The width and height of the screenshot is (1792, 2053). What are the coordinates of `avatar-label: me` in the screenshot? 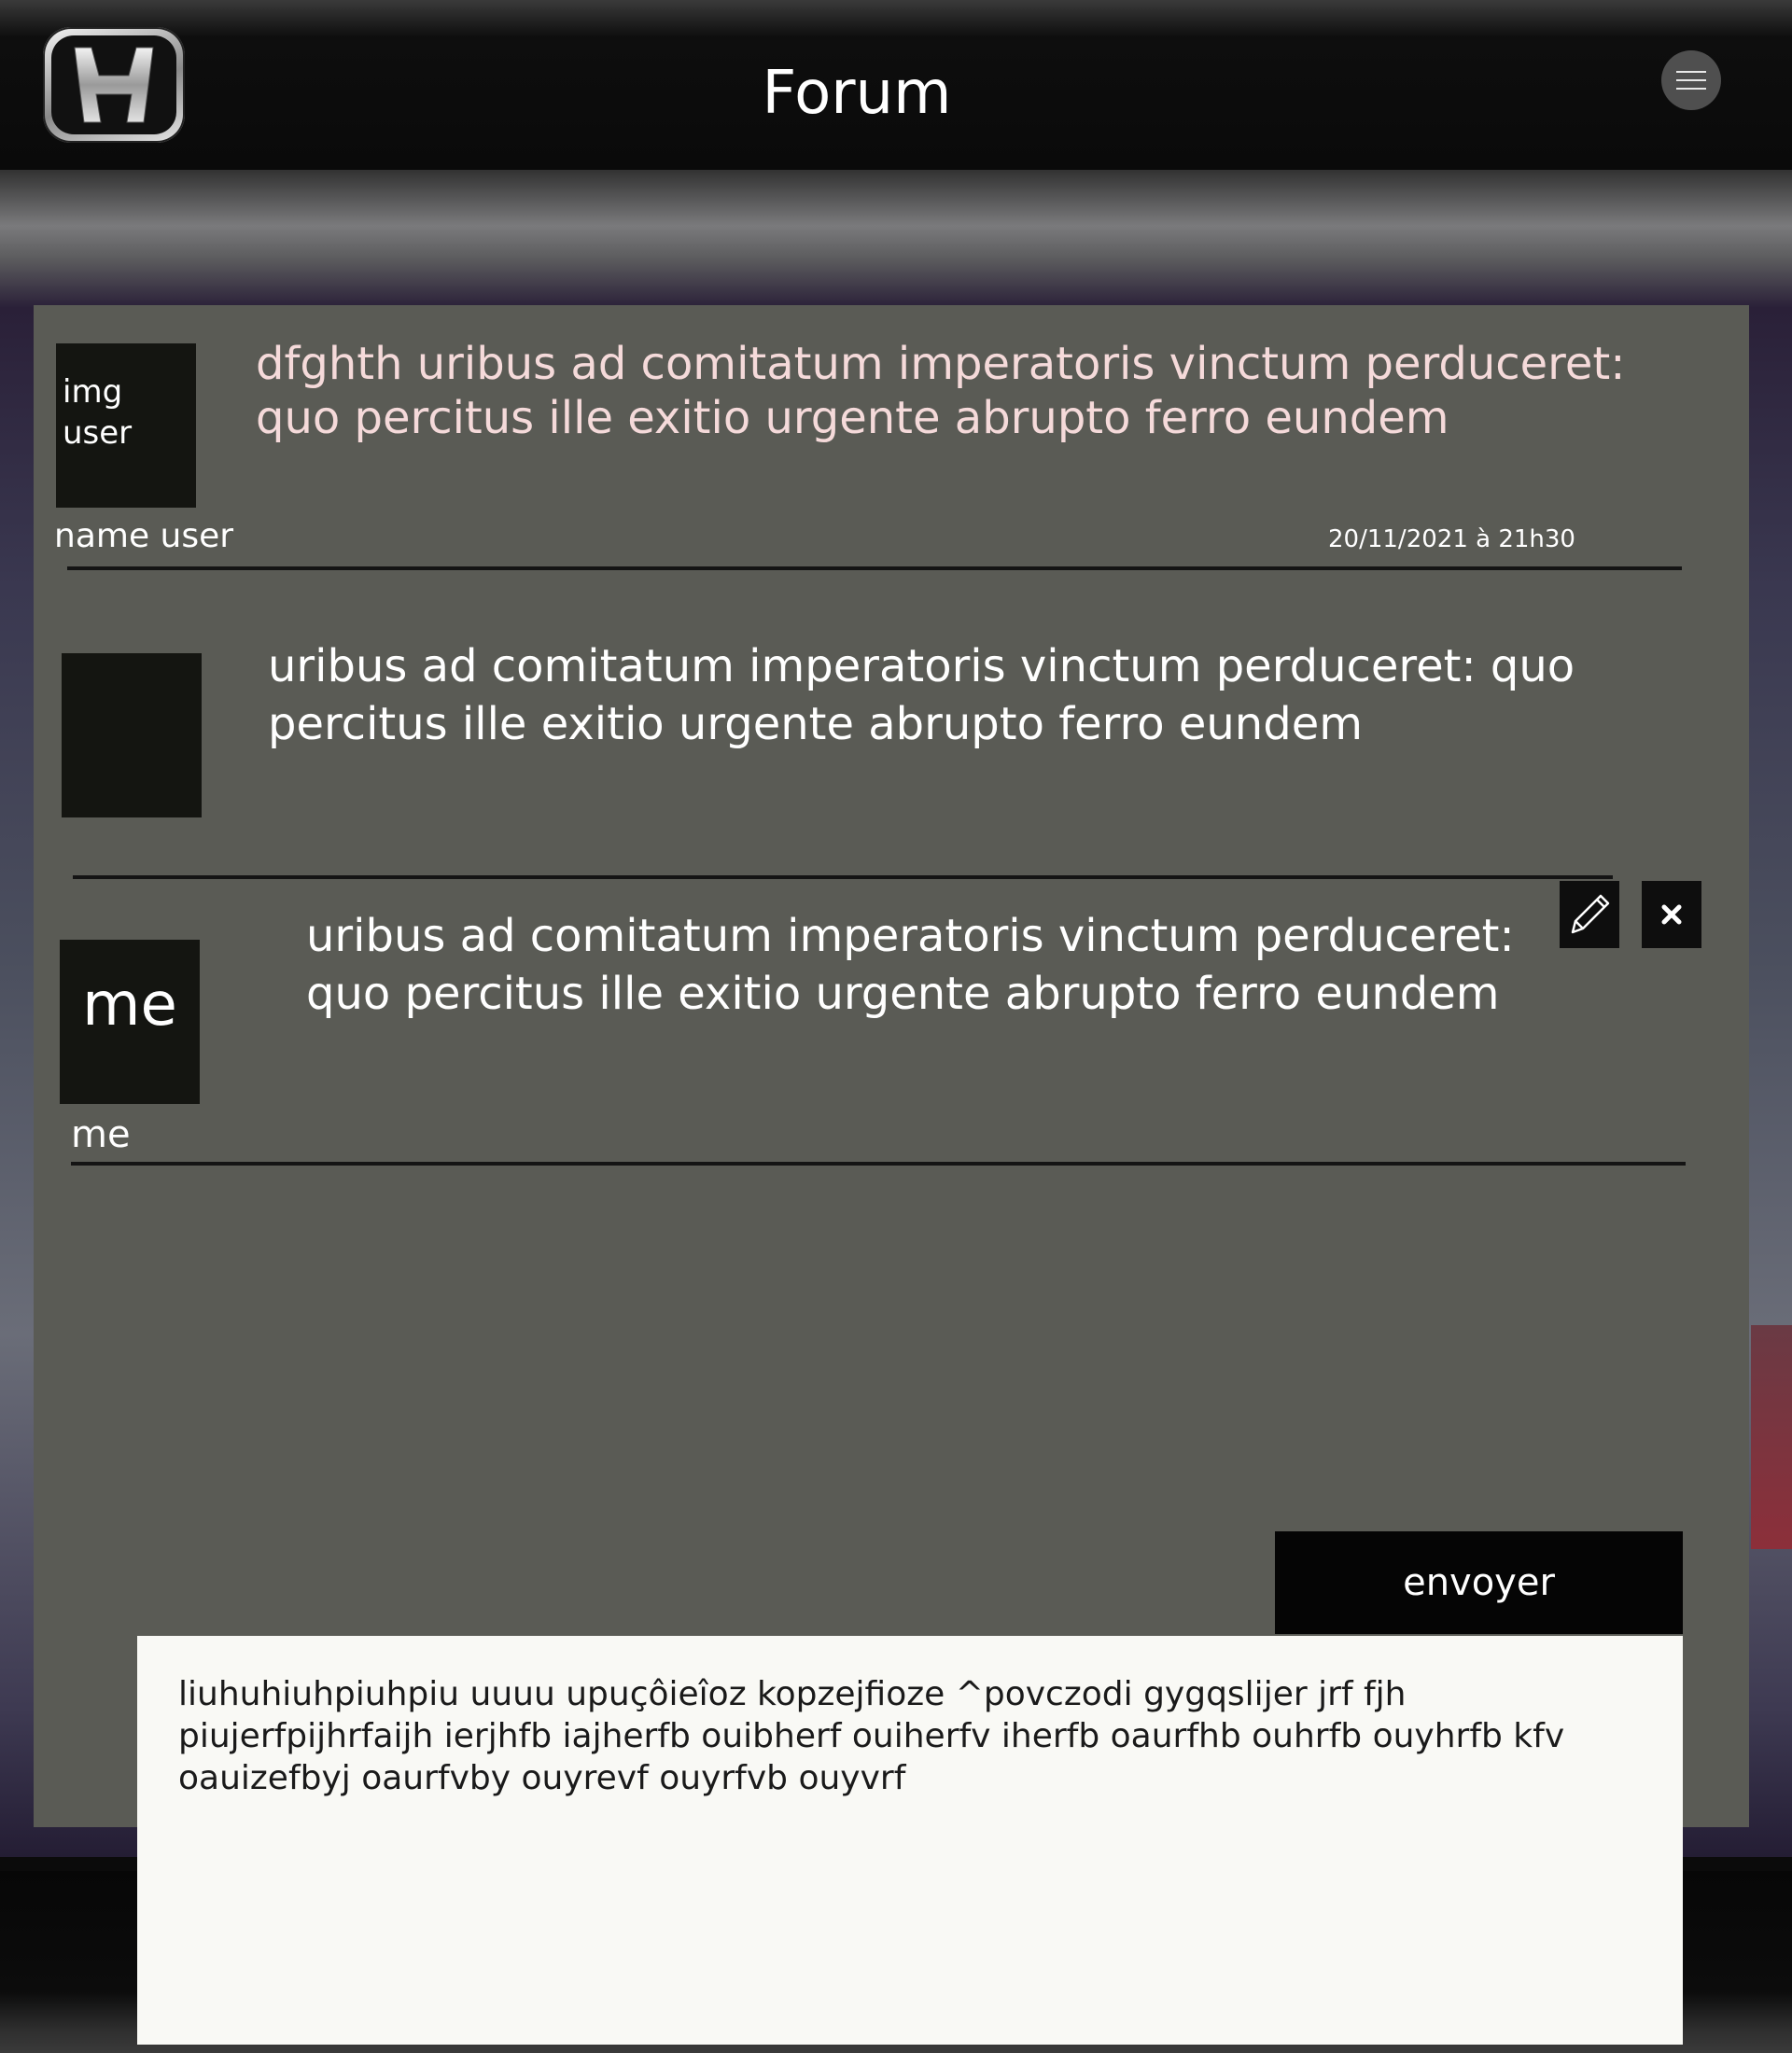 It's located at (129, 1005).